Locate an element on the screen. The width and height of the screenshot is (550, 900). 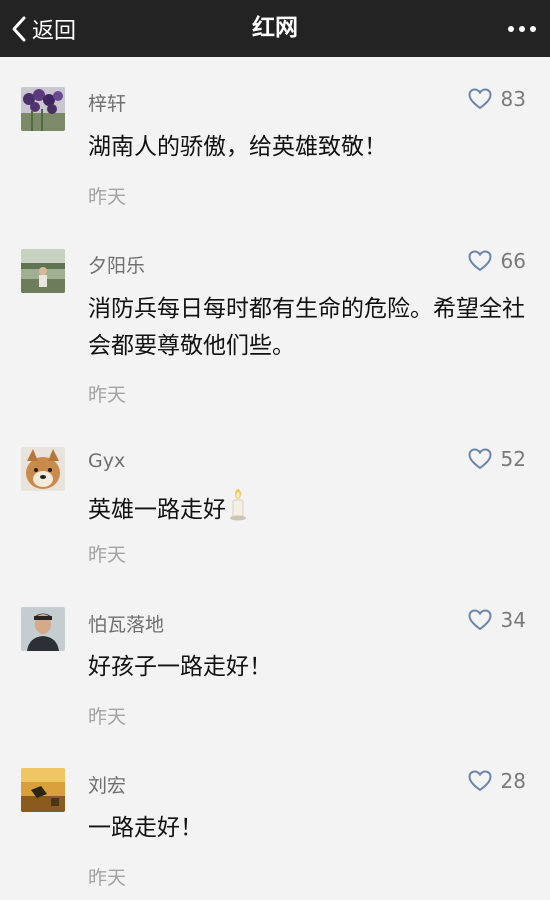
like-button: 34 is located at coordinates (497, 620).